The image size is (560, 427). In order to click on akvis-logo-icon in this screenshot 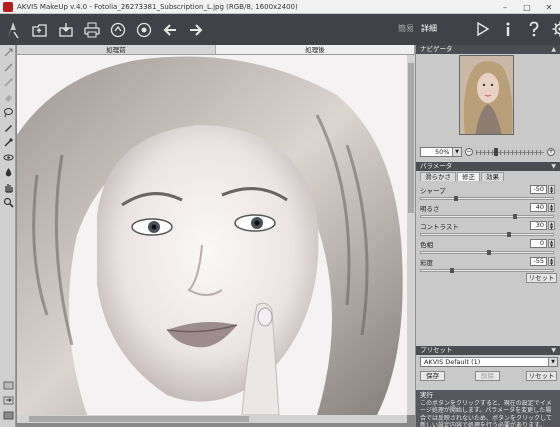, I will do `click(13, 29)`.